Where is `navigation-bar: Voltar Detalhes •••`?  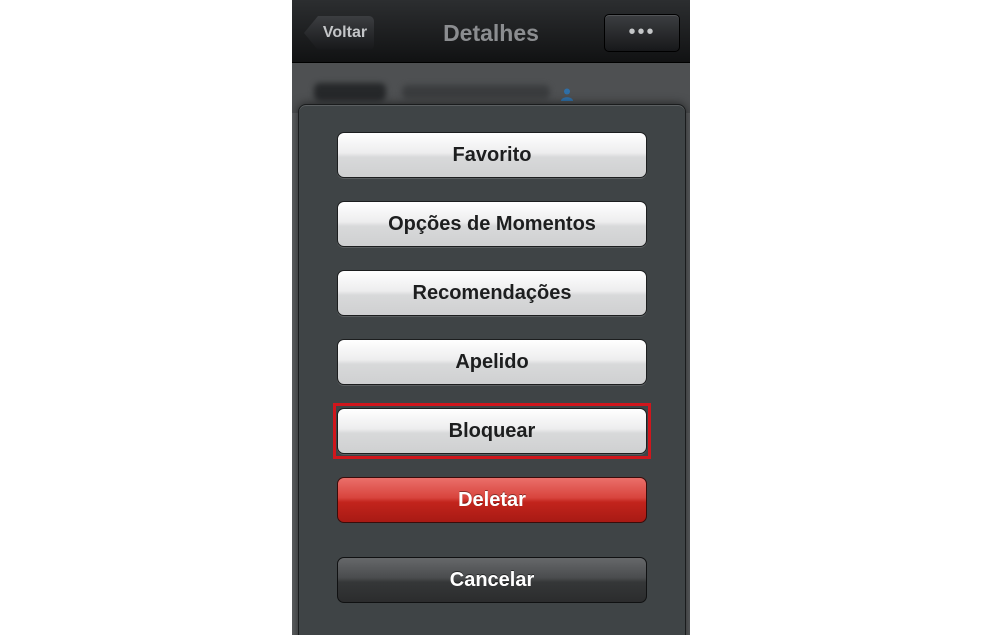 navigation-bar: Voltar Detalhes ••• is located at coordinates (491, 31).